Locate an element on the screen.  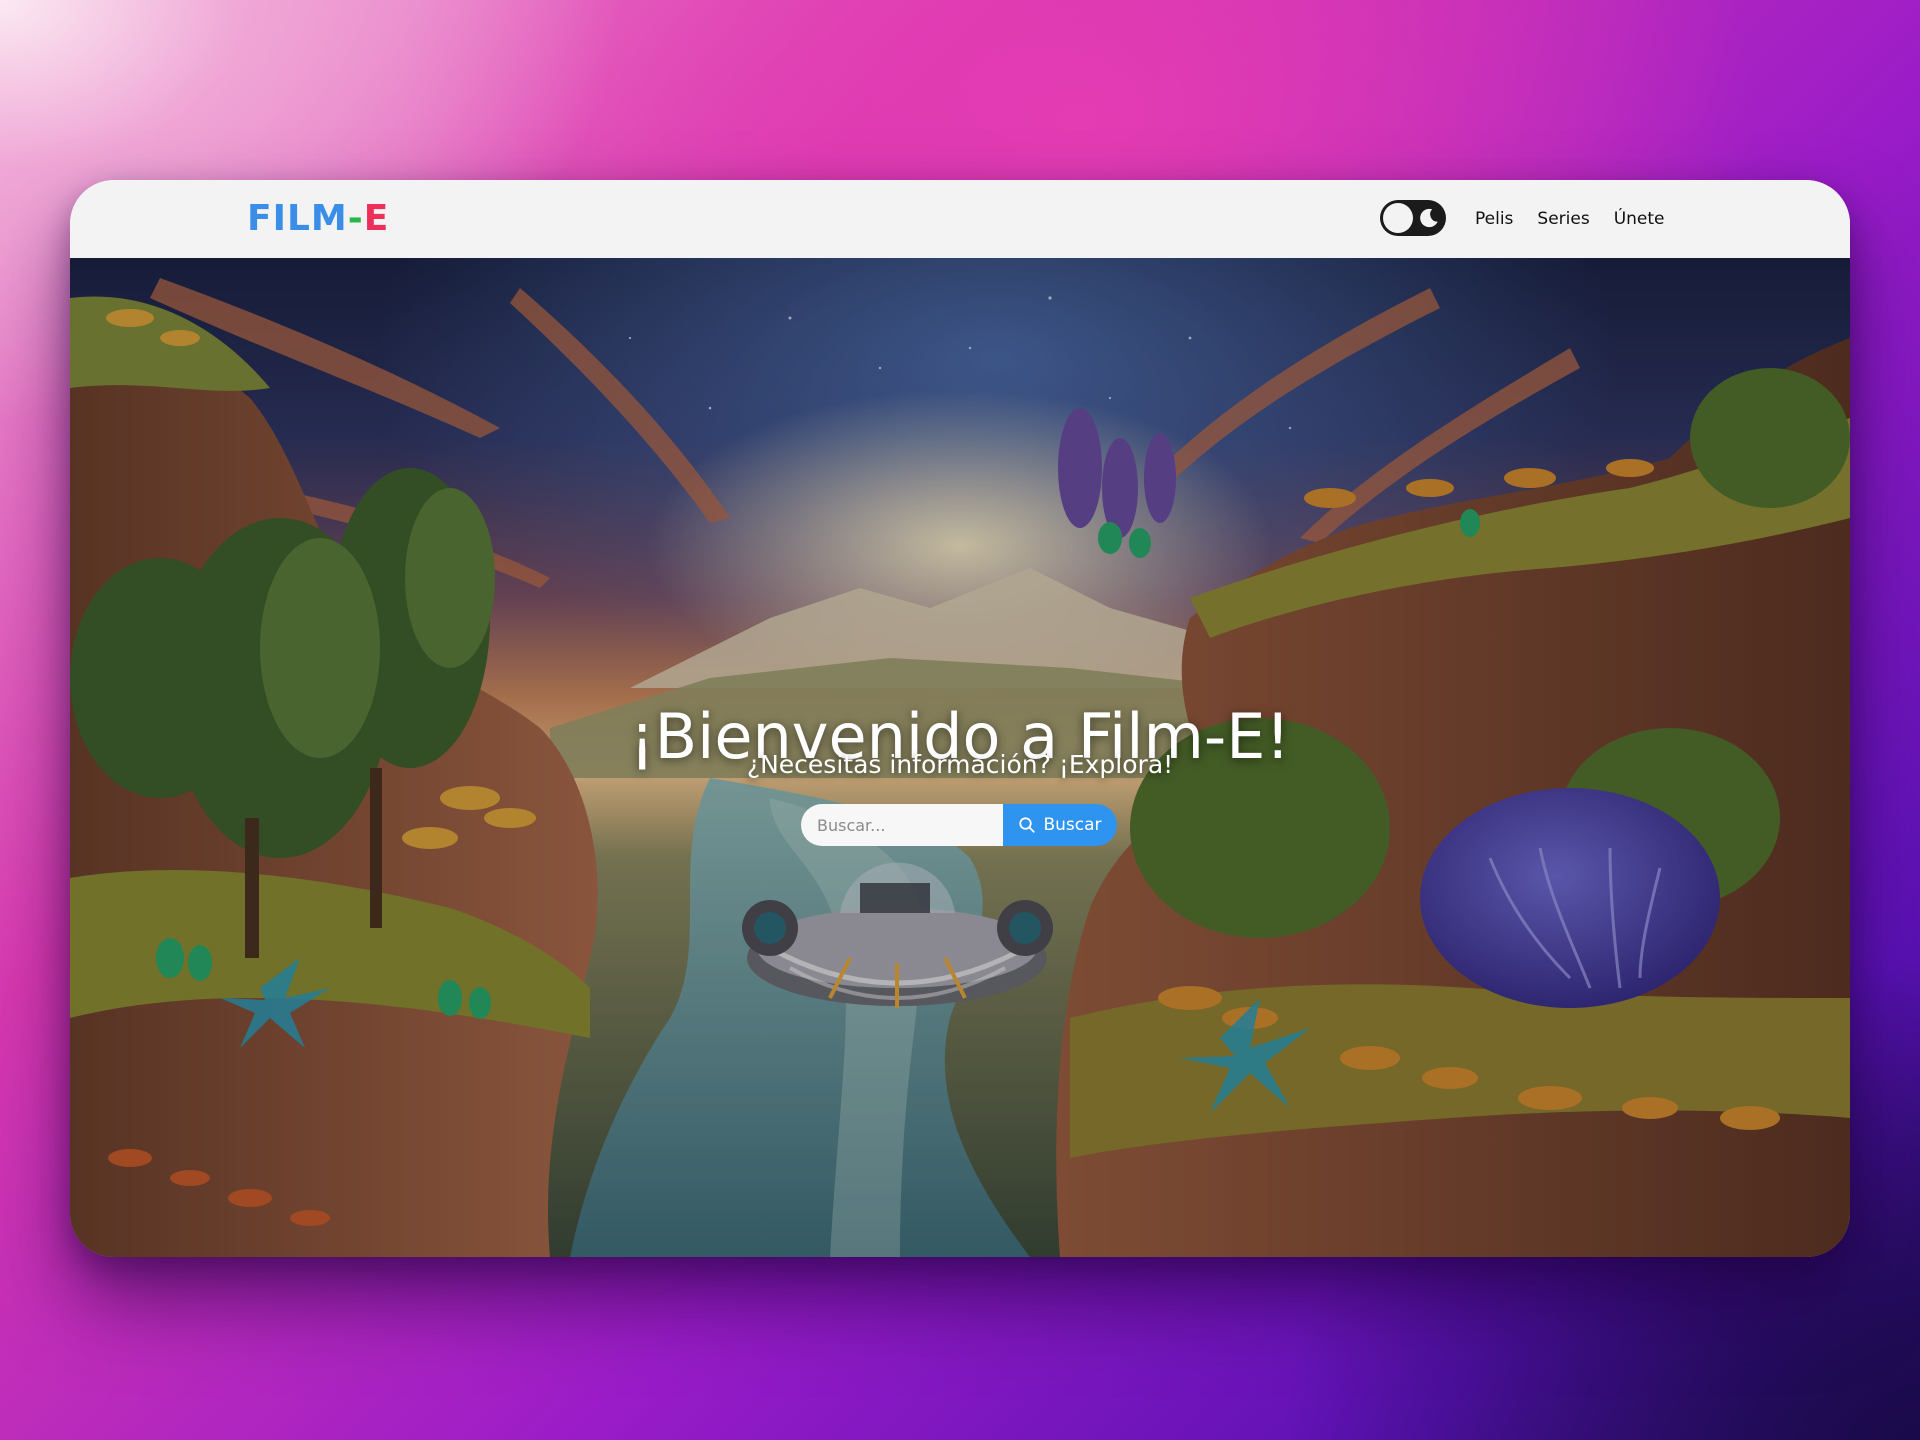
brand-logo-part-film: FILM is located at coordinates (297, 218).